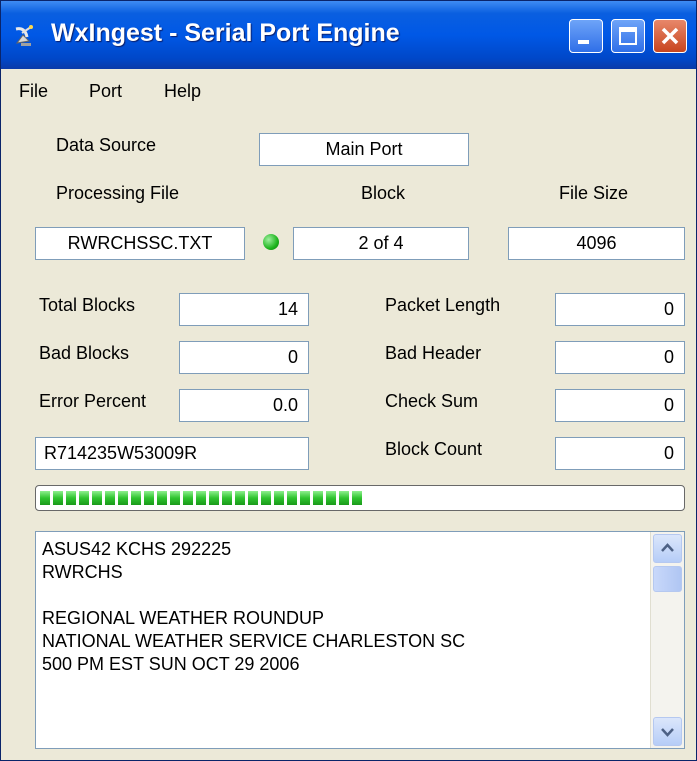 This screenshot has width=697, height=761. Describe the element at coordinates (667, 640) in the screenshot. I see `vertical-scrollbar` at that location.